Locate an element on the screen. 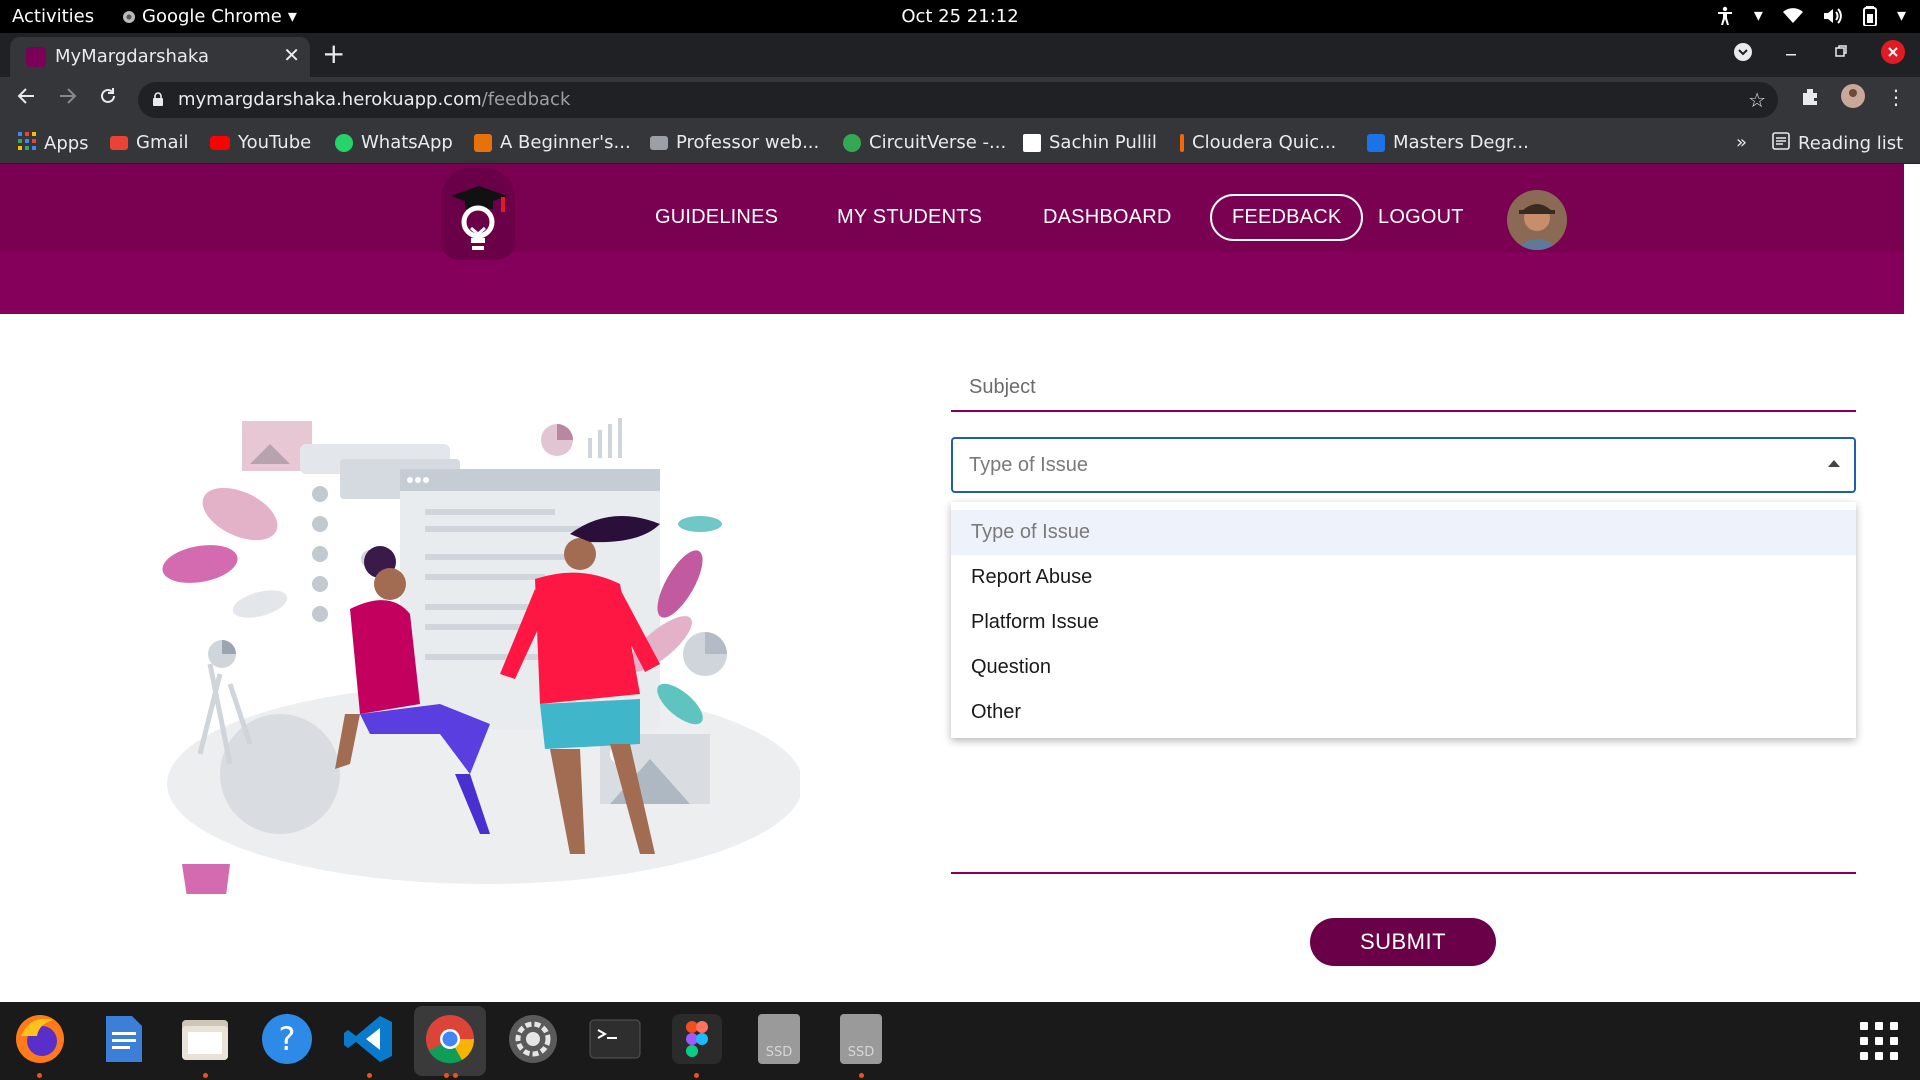  bookmark-gmail: Gmail is located at coordinates (149, 142).